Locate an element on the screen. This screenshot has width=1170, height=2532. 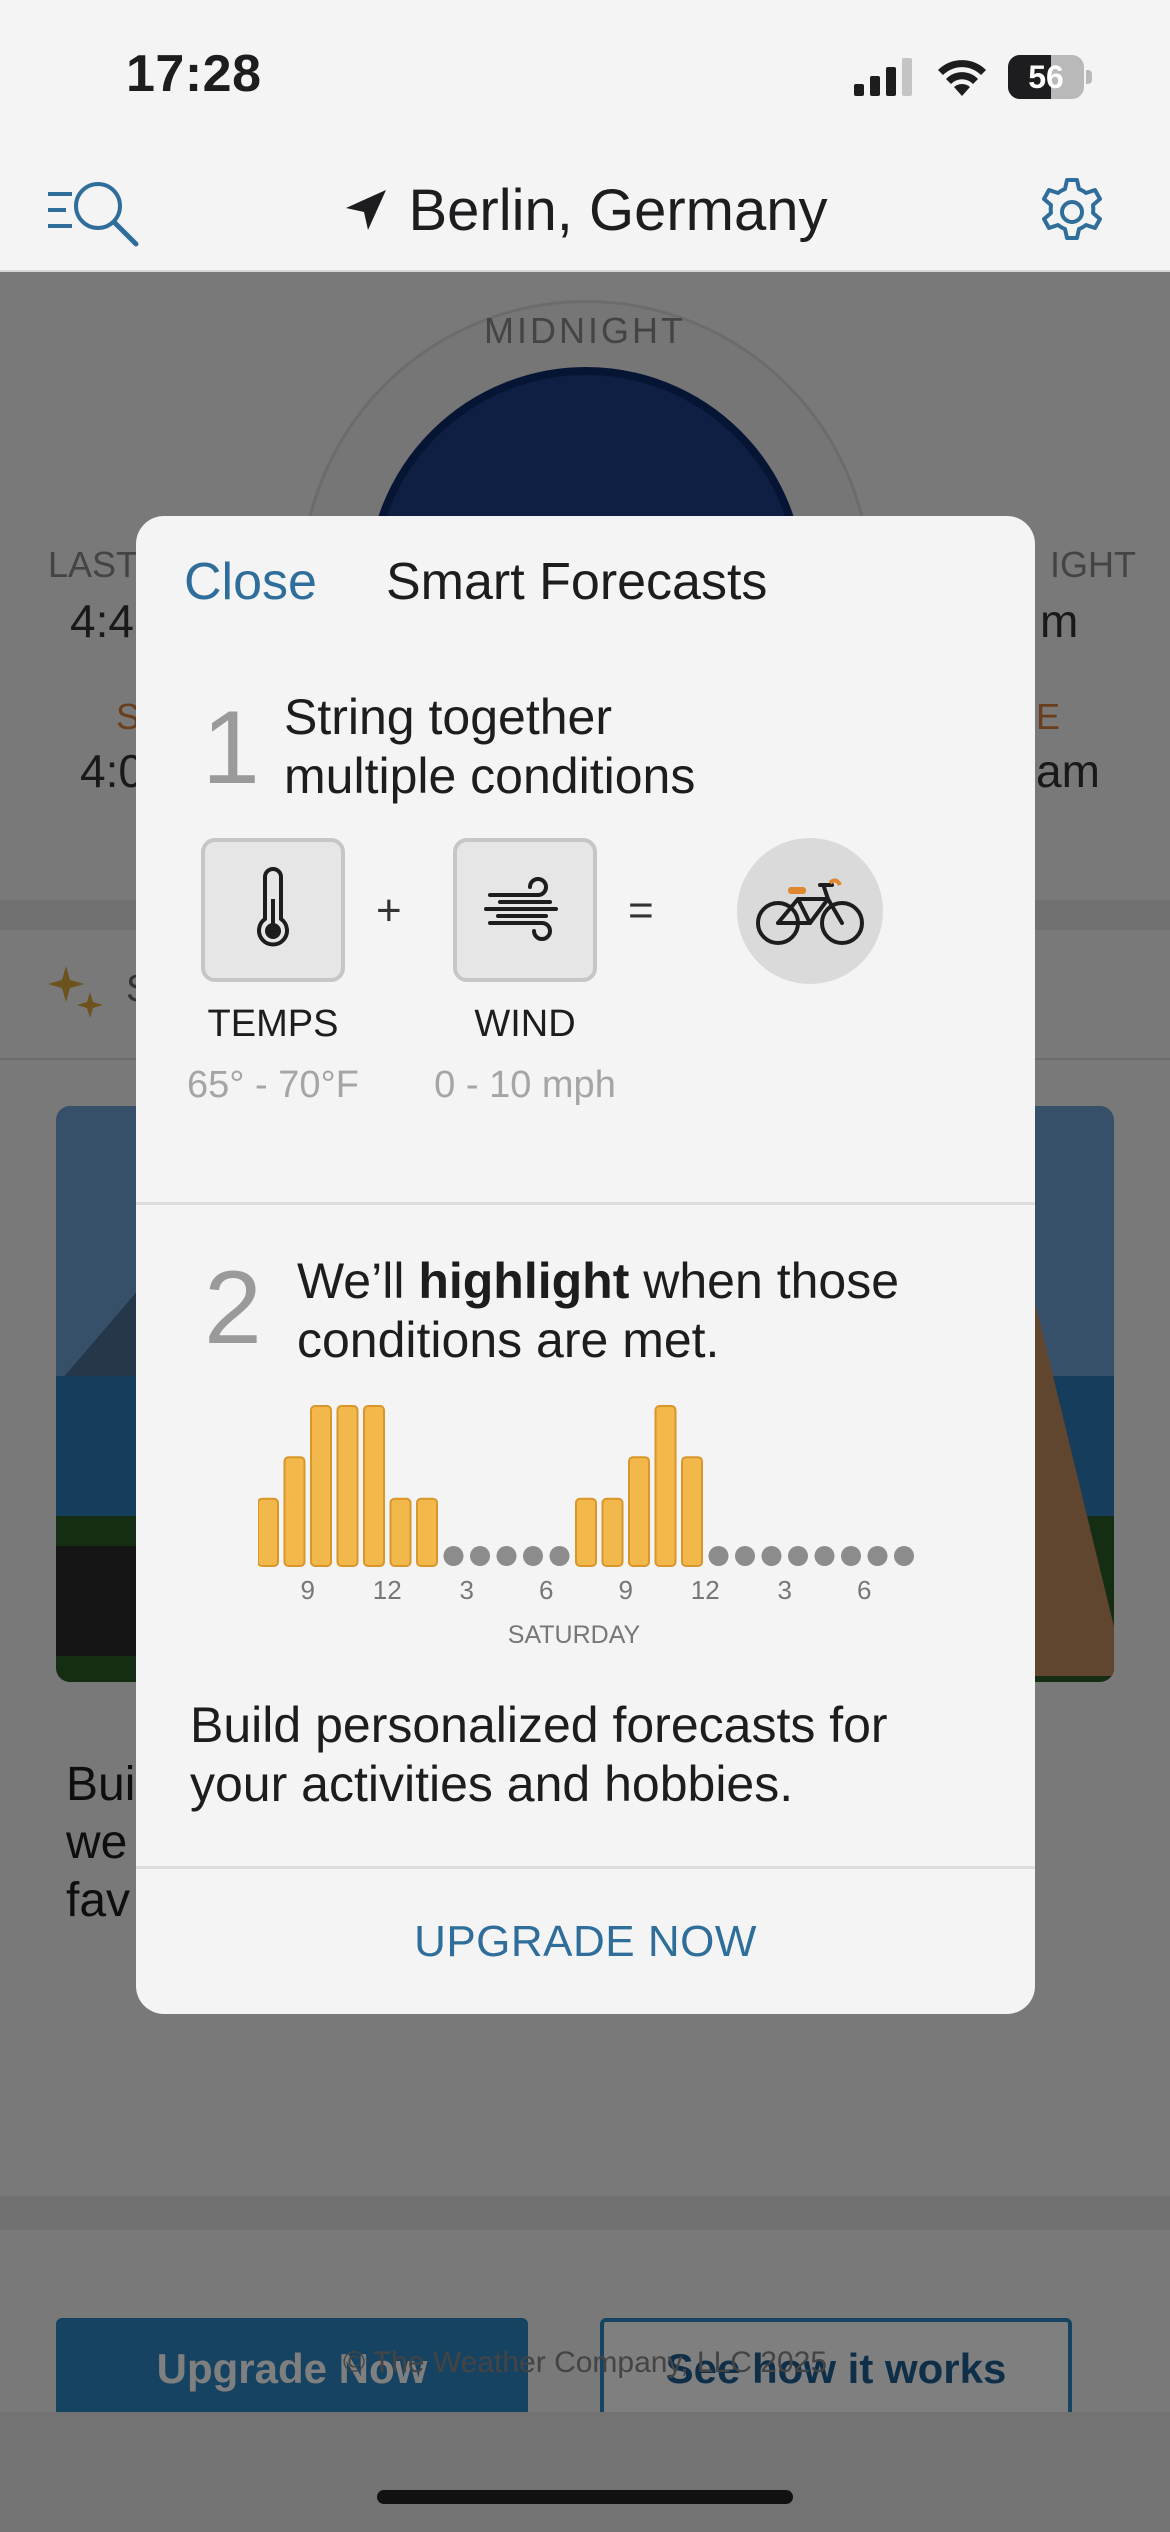
bicycle-icon is located at coordinates (810, 911).